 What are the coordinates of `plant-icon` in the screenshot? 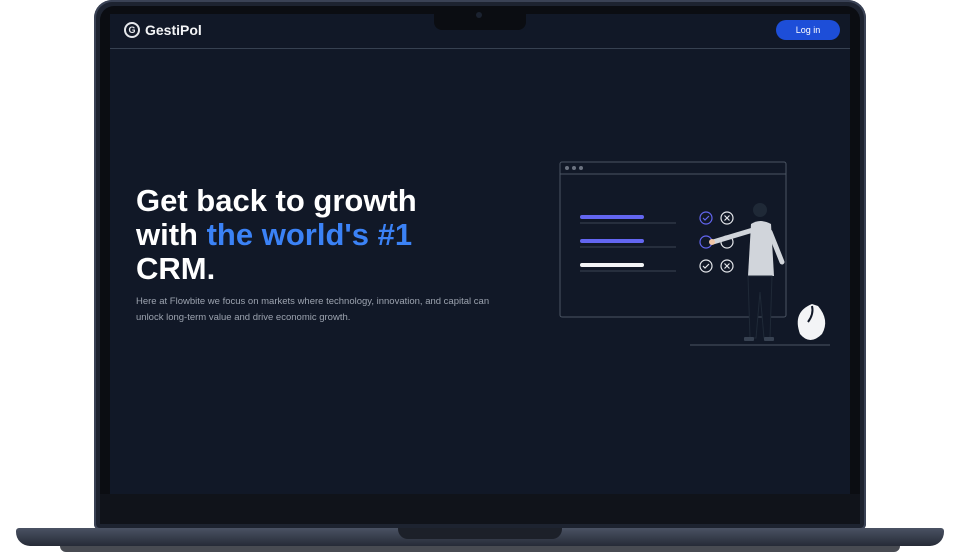 It's located at (811, 322).